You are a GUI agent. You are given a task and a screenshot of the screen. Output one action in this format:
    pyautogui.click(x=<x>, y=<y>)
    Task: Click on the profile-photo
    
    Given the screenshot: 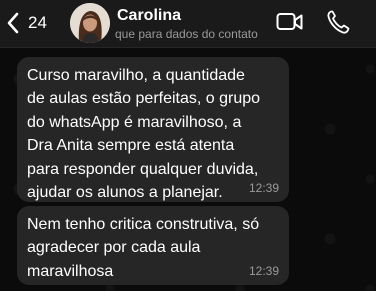 What is the action you would take?
    pyautogui.click(x=90, y=23)
    